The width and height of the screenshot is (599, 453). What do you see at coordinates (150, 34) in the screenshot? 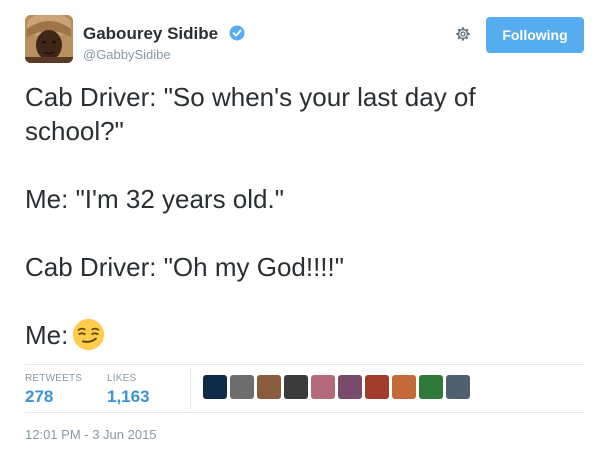
I see `display-name: Gabourey Sidibe` at bounding box center [150, 34].